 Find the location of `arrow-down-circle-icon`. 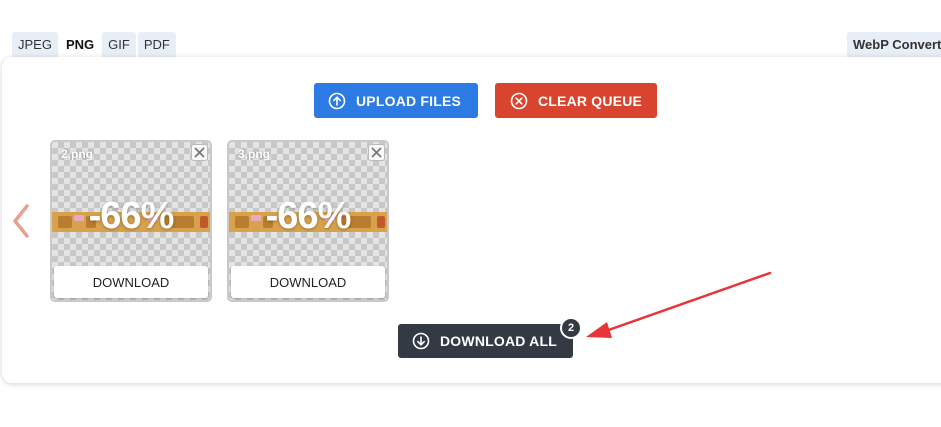

arrow-down-circle-icon is located at coordinates (421, 341).